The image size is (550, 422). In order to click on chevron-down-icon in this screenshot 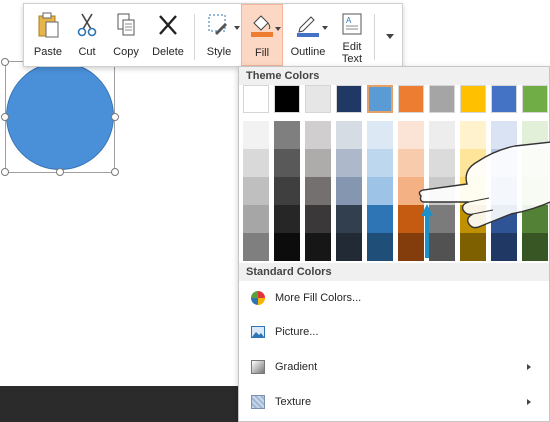, I will do `click(390, 36)`.